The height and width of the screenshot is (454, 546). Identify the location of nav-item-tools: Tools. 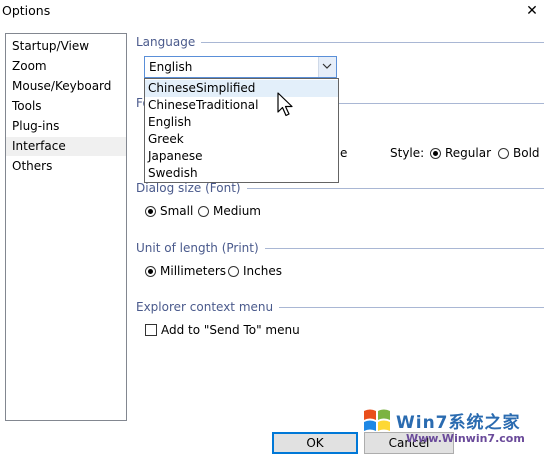
(66, 106).